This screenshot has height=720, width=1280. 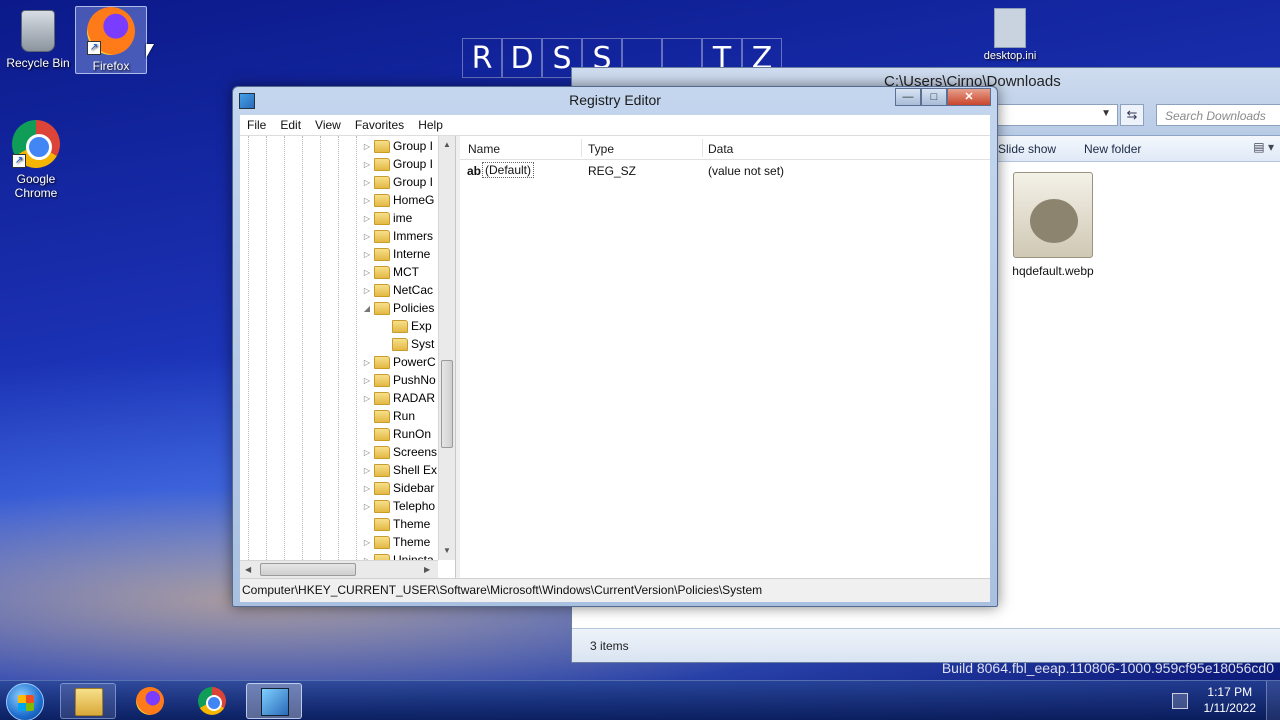 I want to click on tree-item: ▷ NetCac, so click(x=397, y=290).